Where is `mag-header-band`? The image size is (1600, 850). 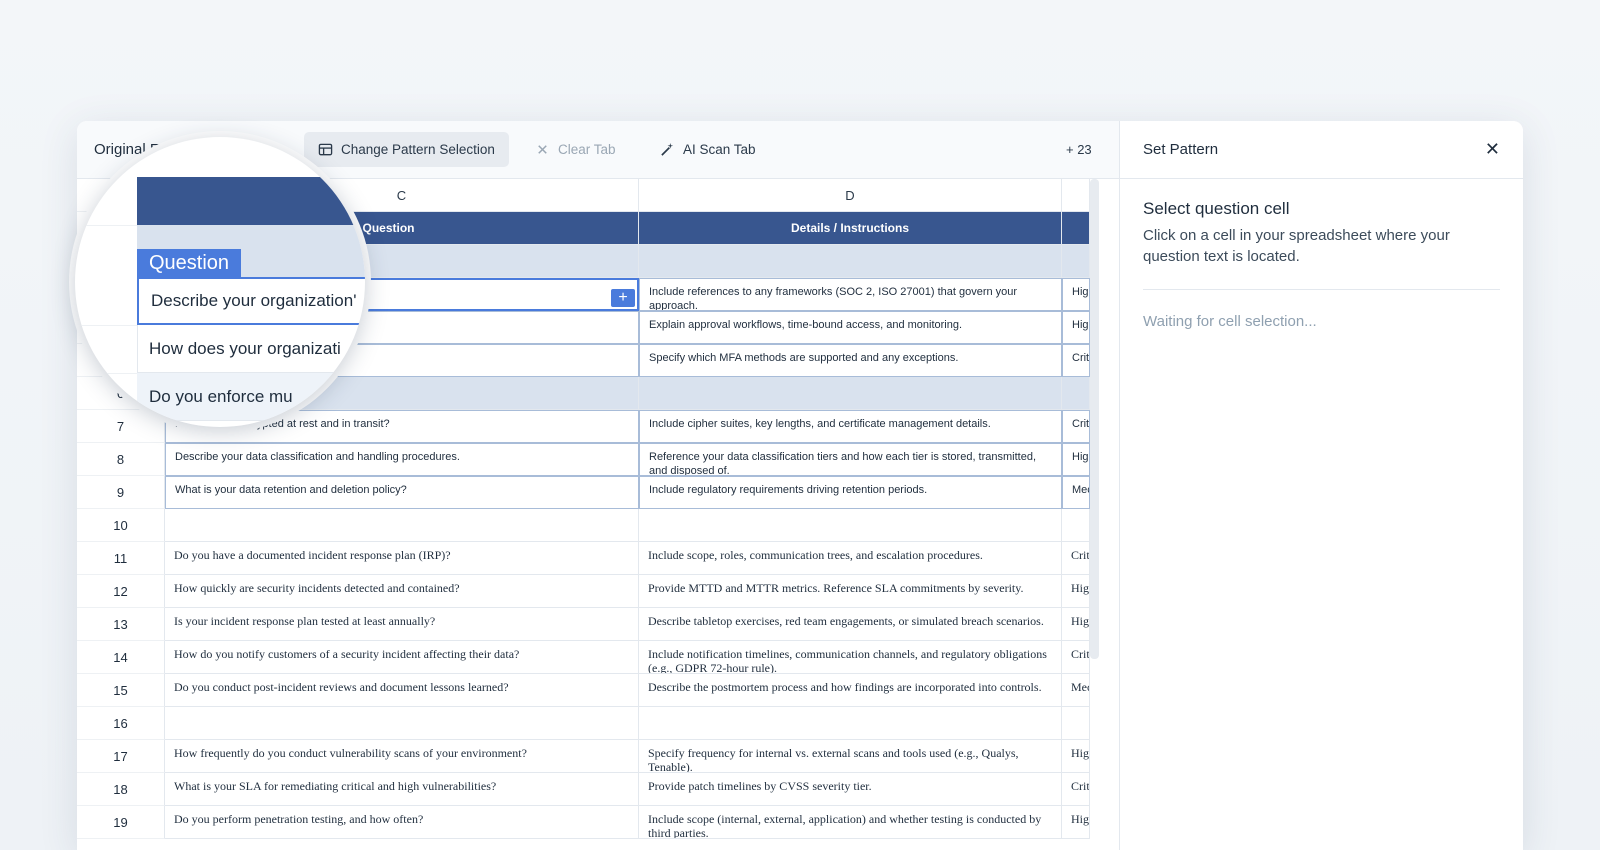
mag-header-band is located at coordinates (251, 201).